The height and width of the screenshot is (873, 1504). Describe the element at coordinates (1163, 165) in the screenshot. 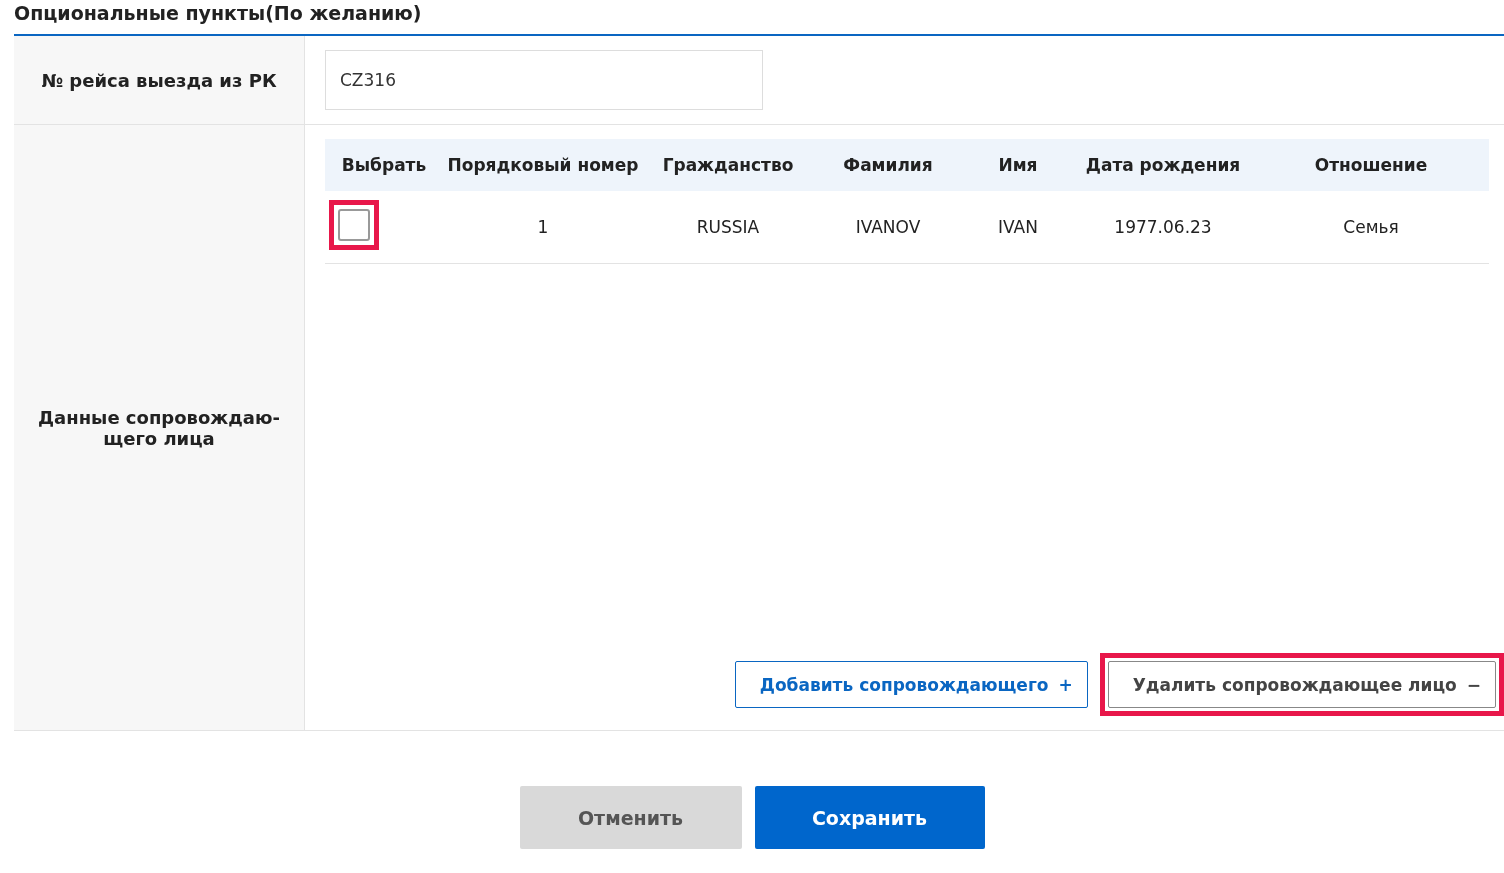

I see `column-header: Дата рождения` at that location.